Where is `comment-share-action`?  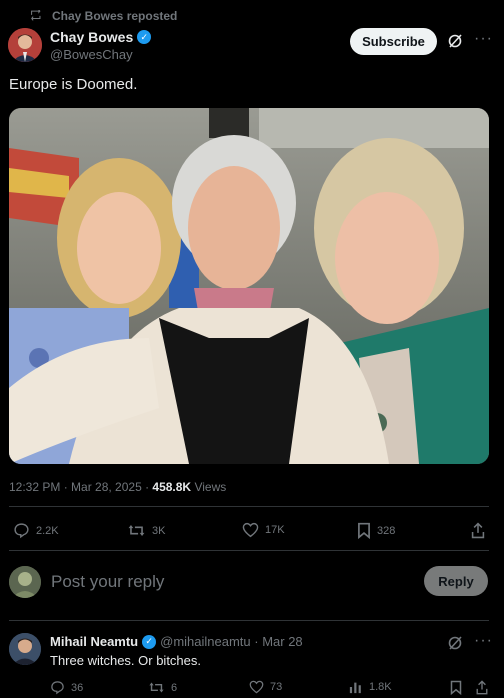
comment-share-action is located at coordinates (482, 687).